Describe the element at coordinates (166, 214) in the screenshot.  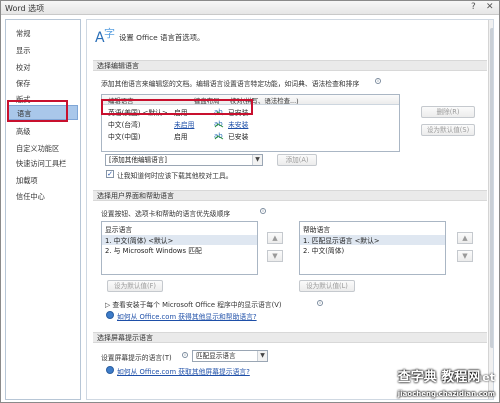
I see `display-description: 设置按钮、选项卡和帮助的语言优先级顺序` at that location.